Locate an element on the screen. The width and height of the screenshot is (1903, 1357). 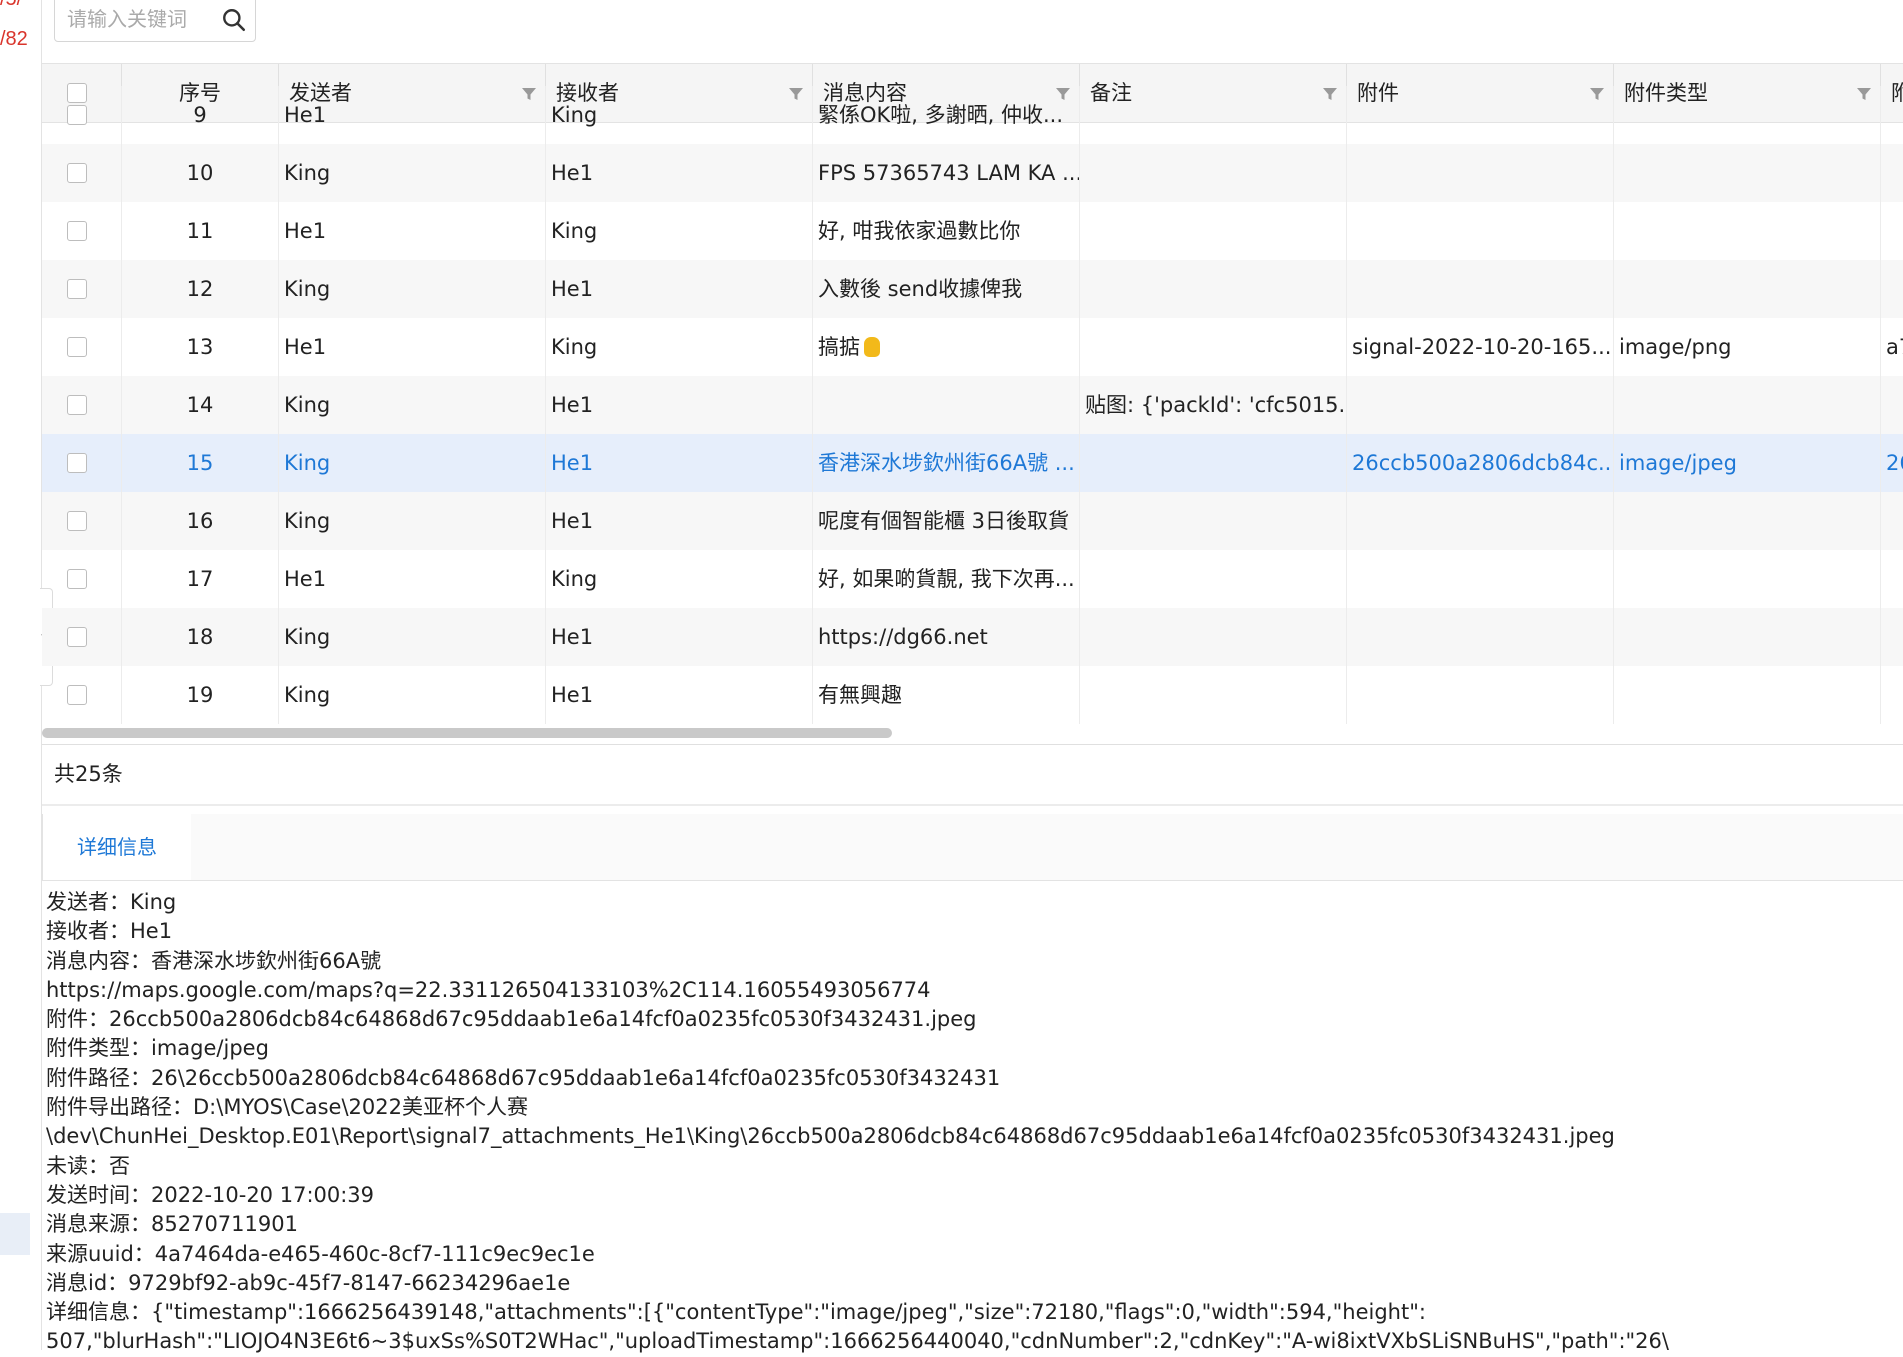
left-panel-strip: /5/ /82 ◂ is located at coordinates (26, 675).